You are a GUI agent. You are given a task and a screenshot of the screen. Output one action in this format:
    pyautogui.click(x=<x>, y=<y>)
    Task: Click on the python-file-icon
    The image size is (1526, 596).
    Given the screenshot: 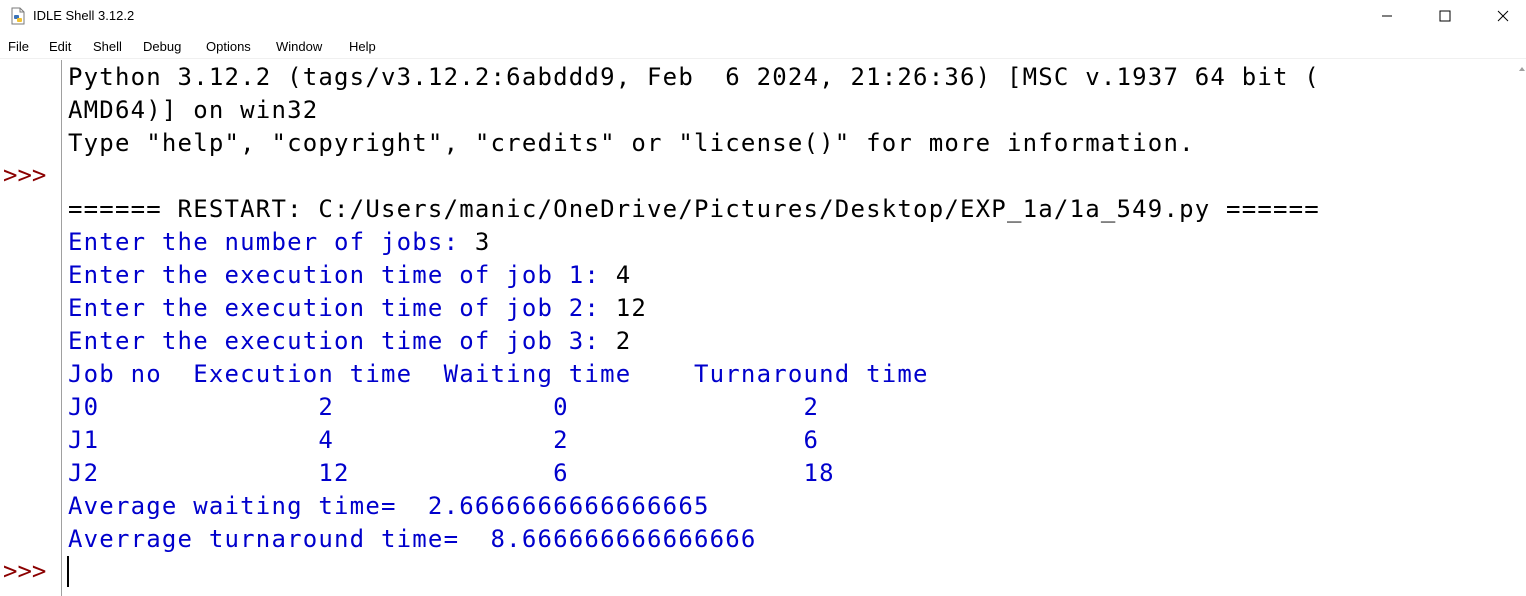 What is the action you would take?
    pyautogui.click(x=18, y=16)
    